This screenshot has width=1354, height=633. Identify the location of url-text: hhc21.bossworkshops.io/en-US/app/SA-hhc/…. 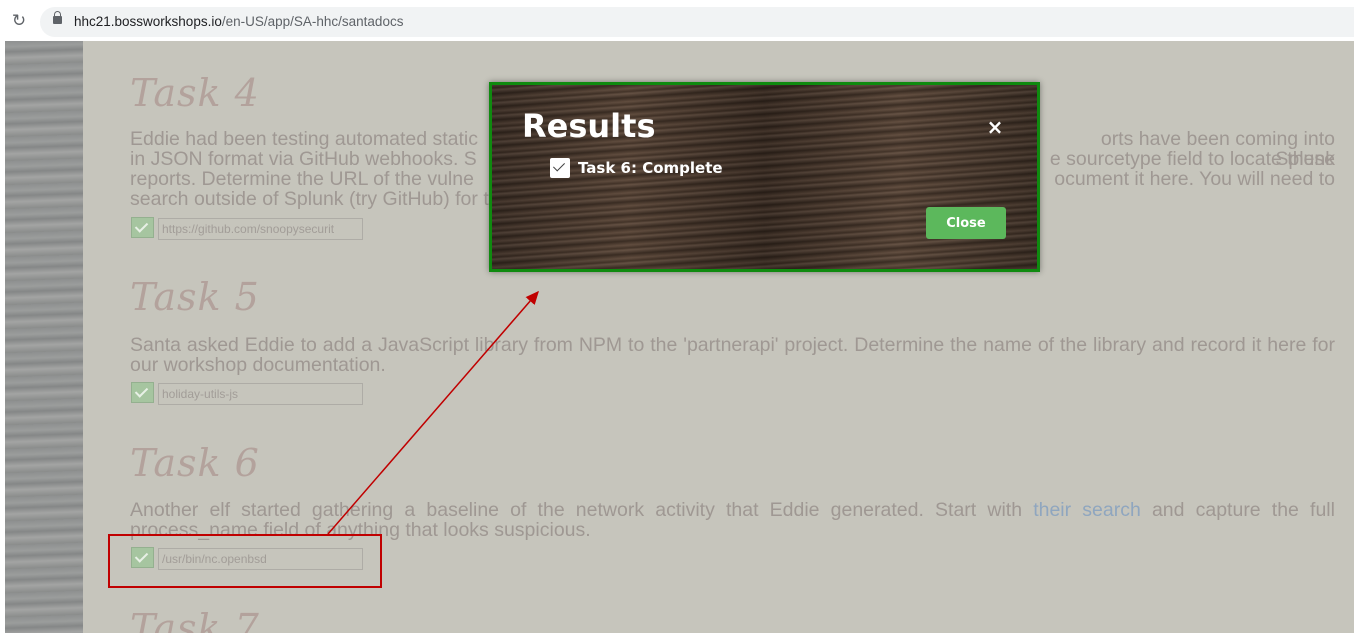
(238, 21).